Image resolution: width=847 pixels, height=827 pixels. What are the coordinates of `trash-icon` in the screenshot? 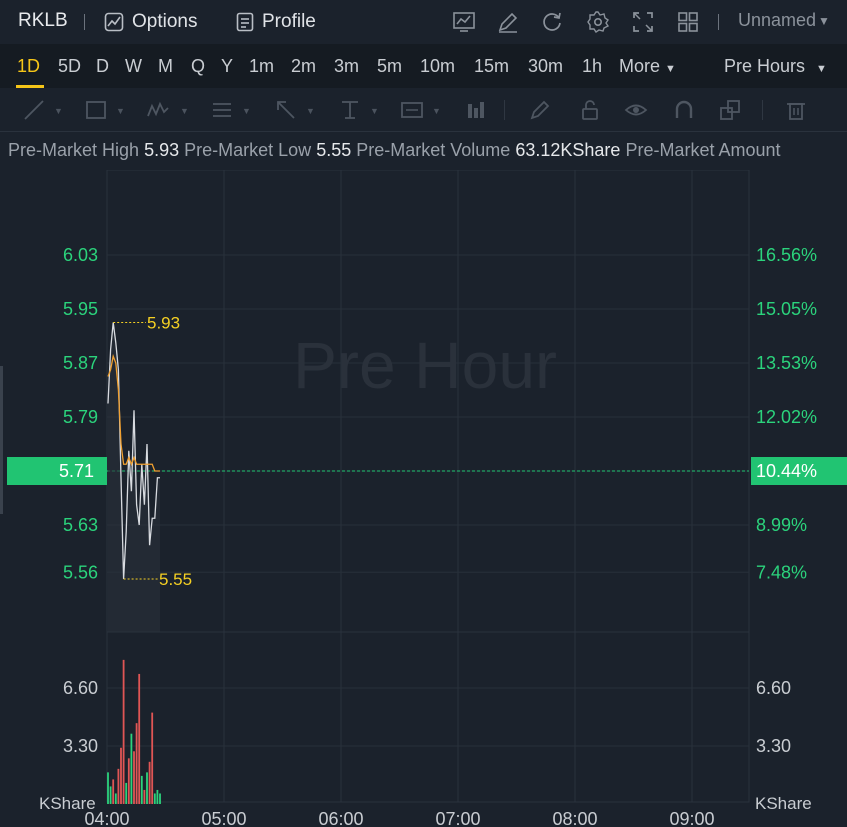 It's located at (796, 110).